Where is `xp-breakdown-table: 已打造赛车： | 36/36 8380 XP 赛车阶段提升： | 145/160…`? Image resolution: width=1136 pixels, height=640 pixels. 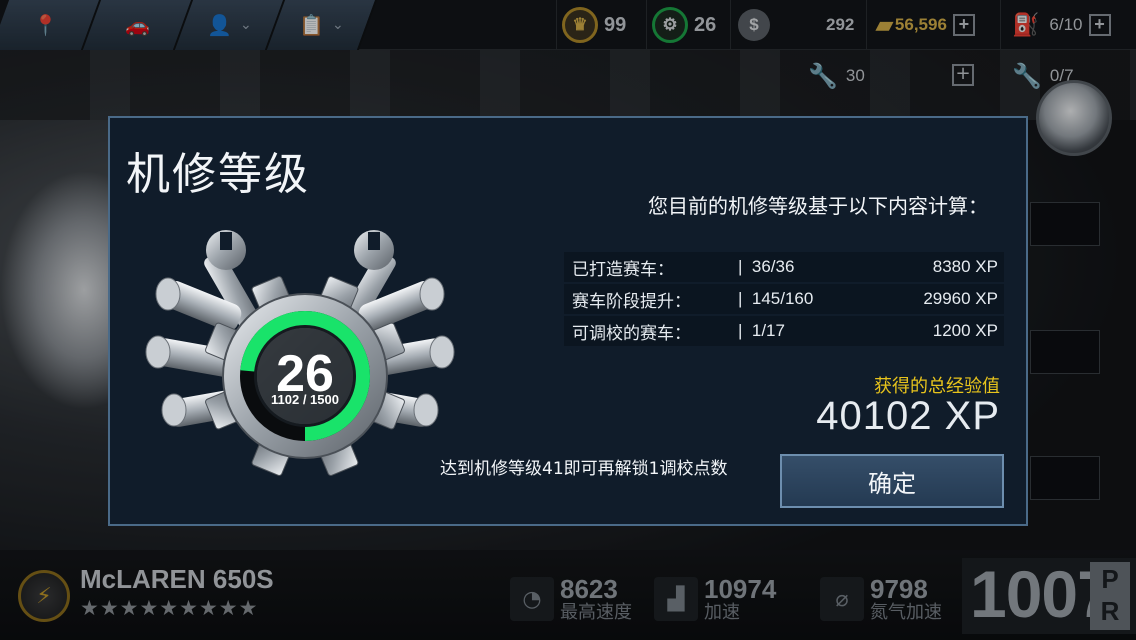
xp-breakdown-table: 已打造赛车： | 36/36 8380 XP 赛车阶段提升： | 145/160… is located at coordinates (784, 300).